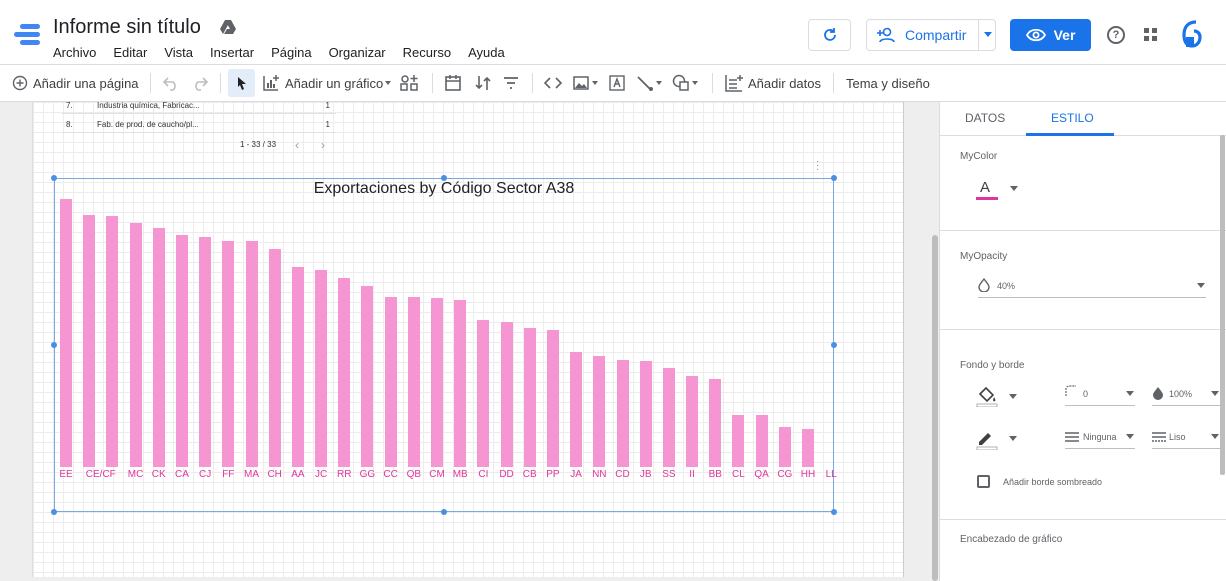  What do you see at coordinates (617, 83) in the screenshot?
I see `text-box-button` at bounding box center [617, 83].